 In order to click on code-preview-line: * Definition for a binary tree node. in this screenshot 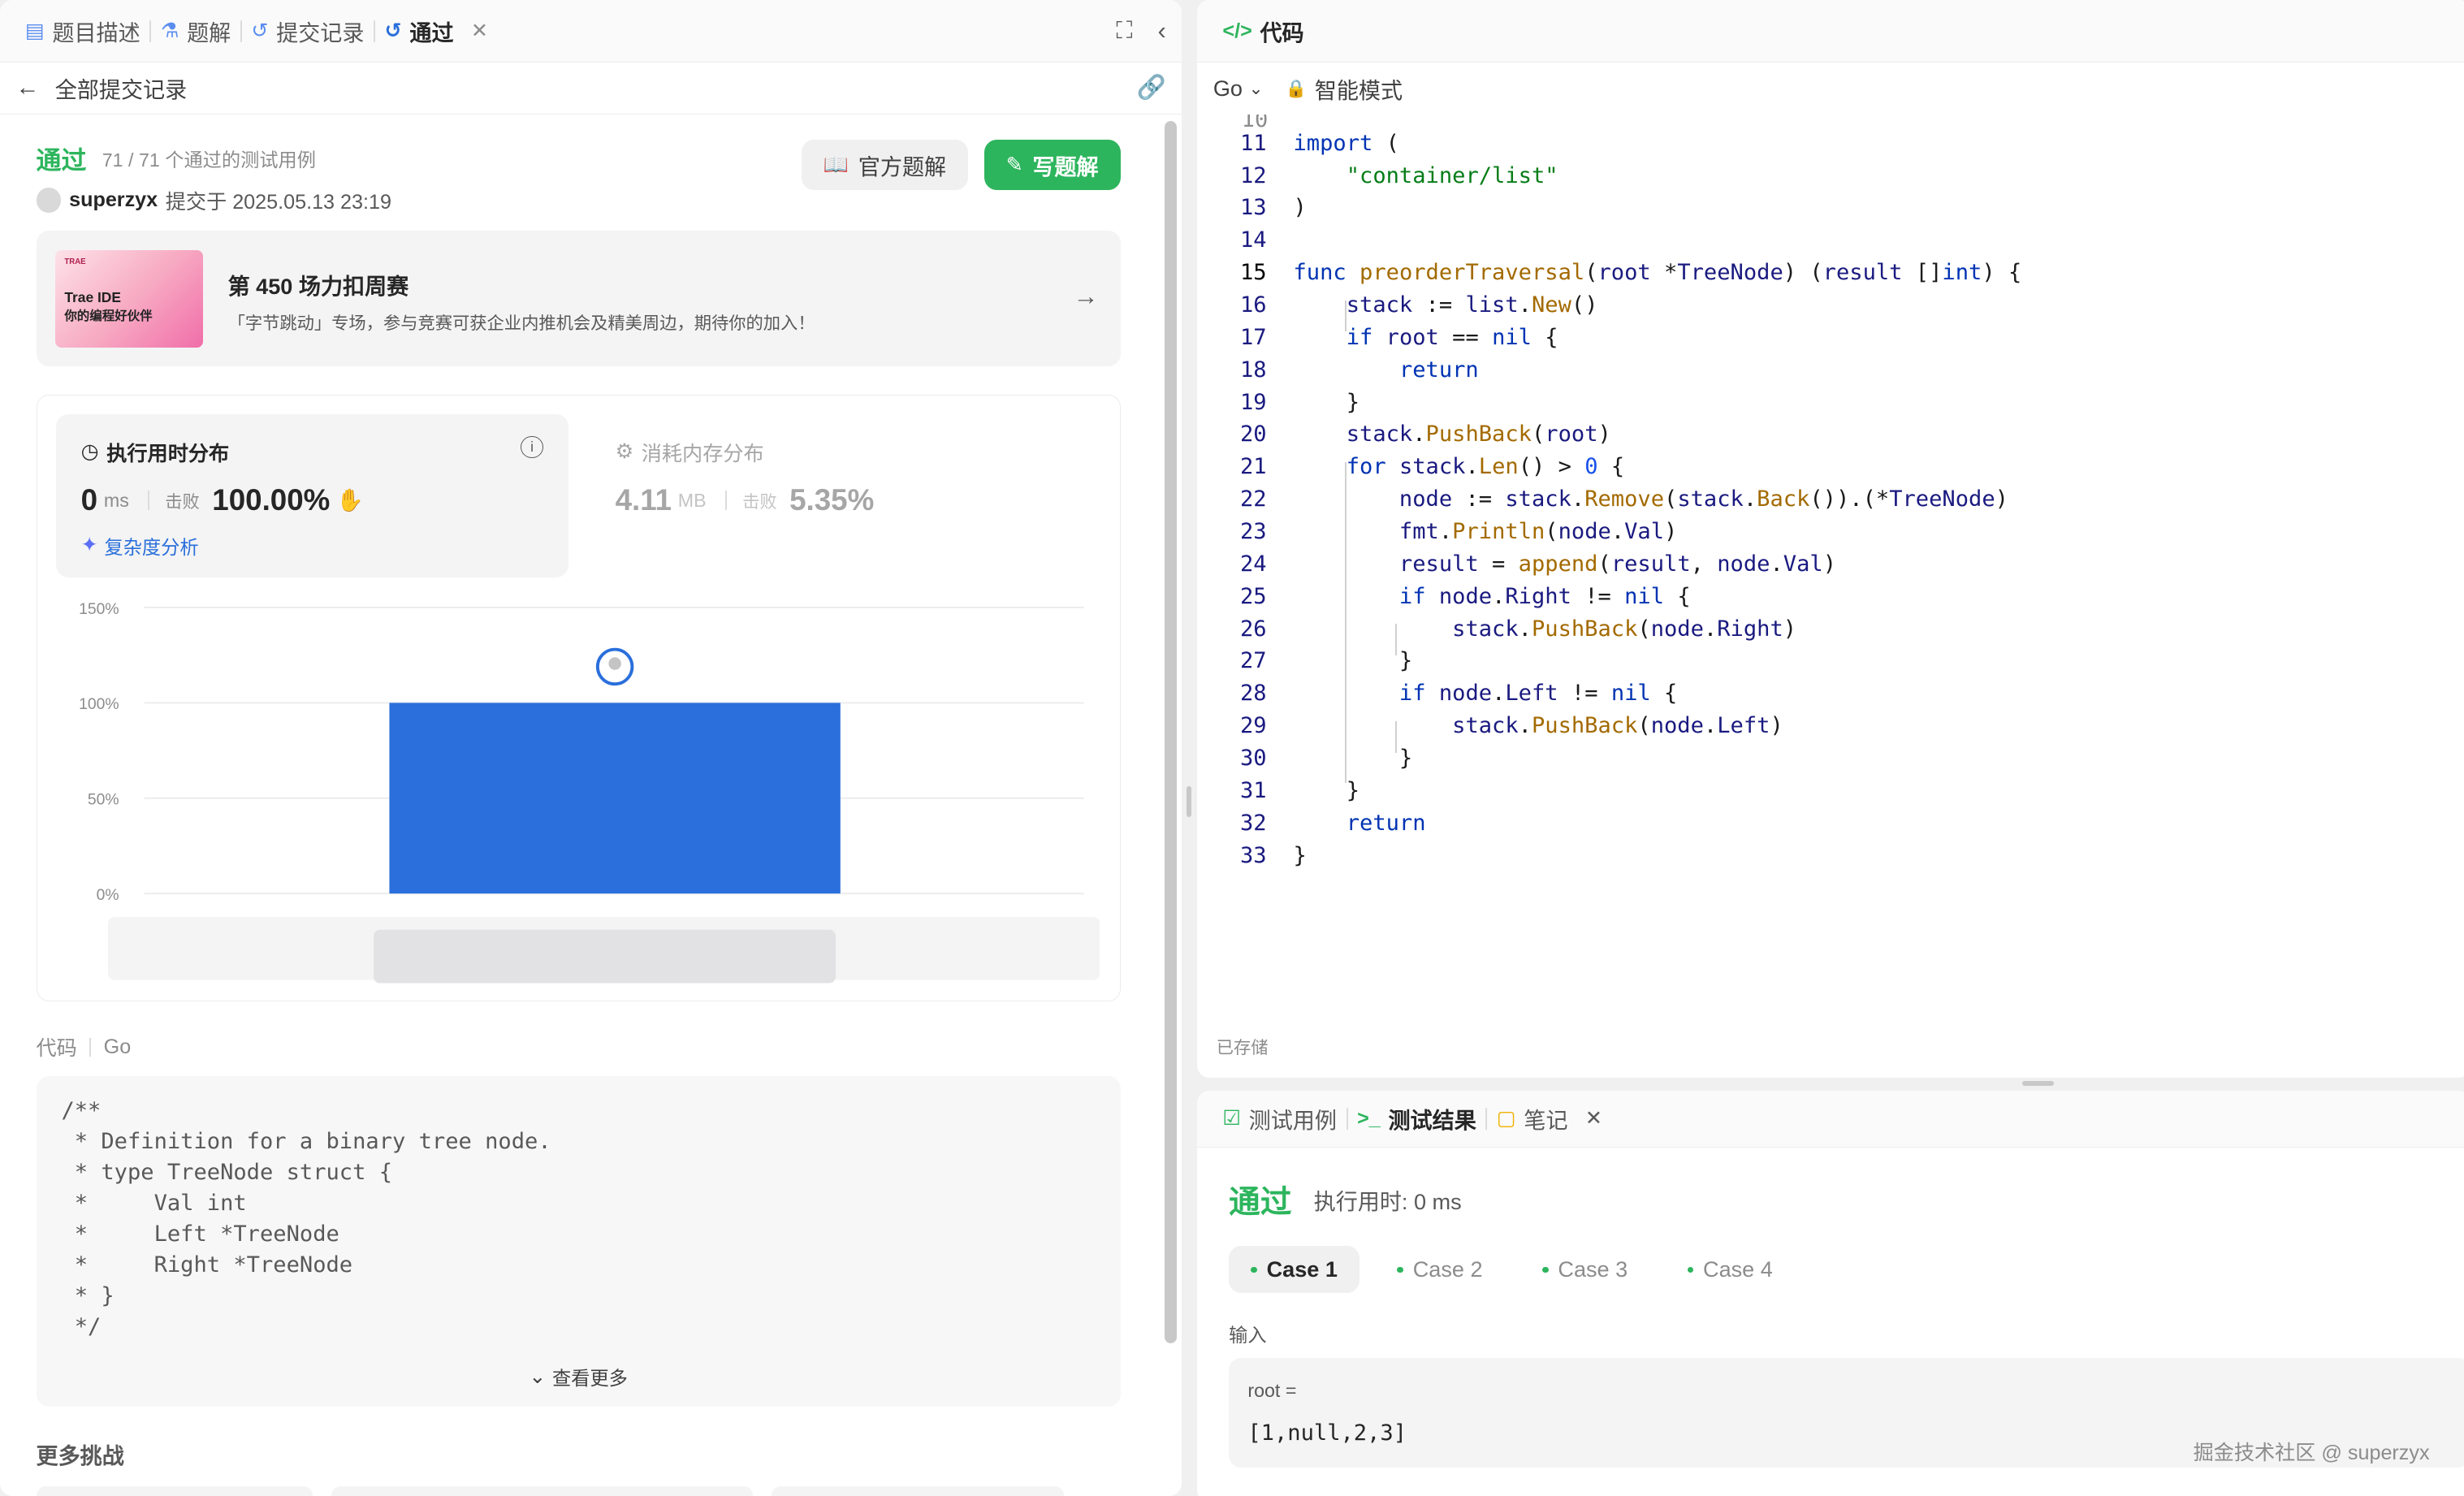, I will do `click(306, 1141)`.